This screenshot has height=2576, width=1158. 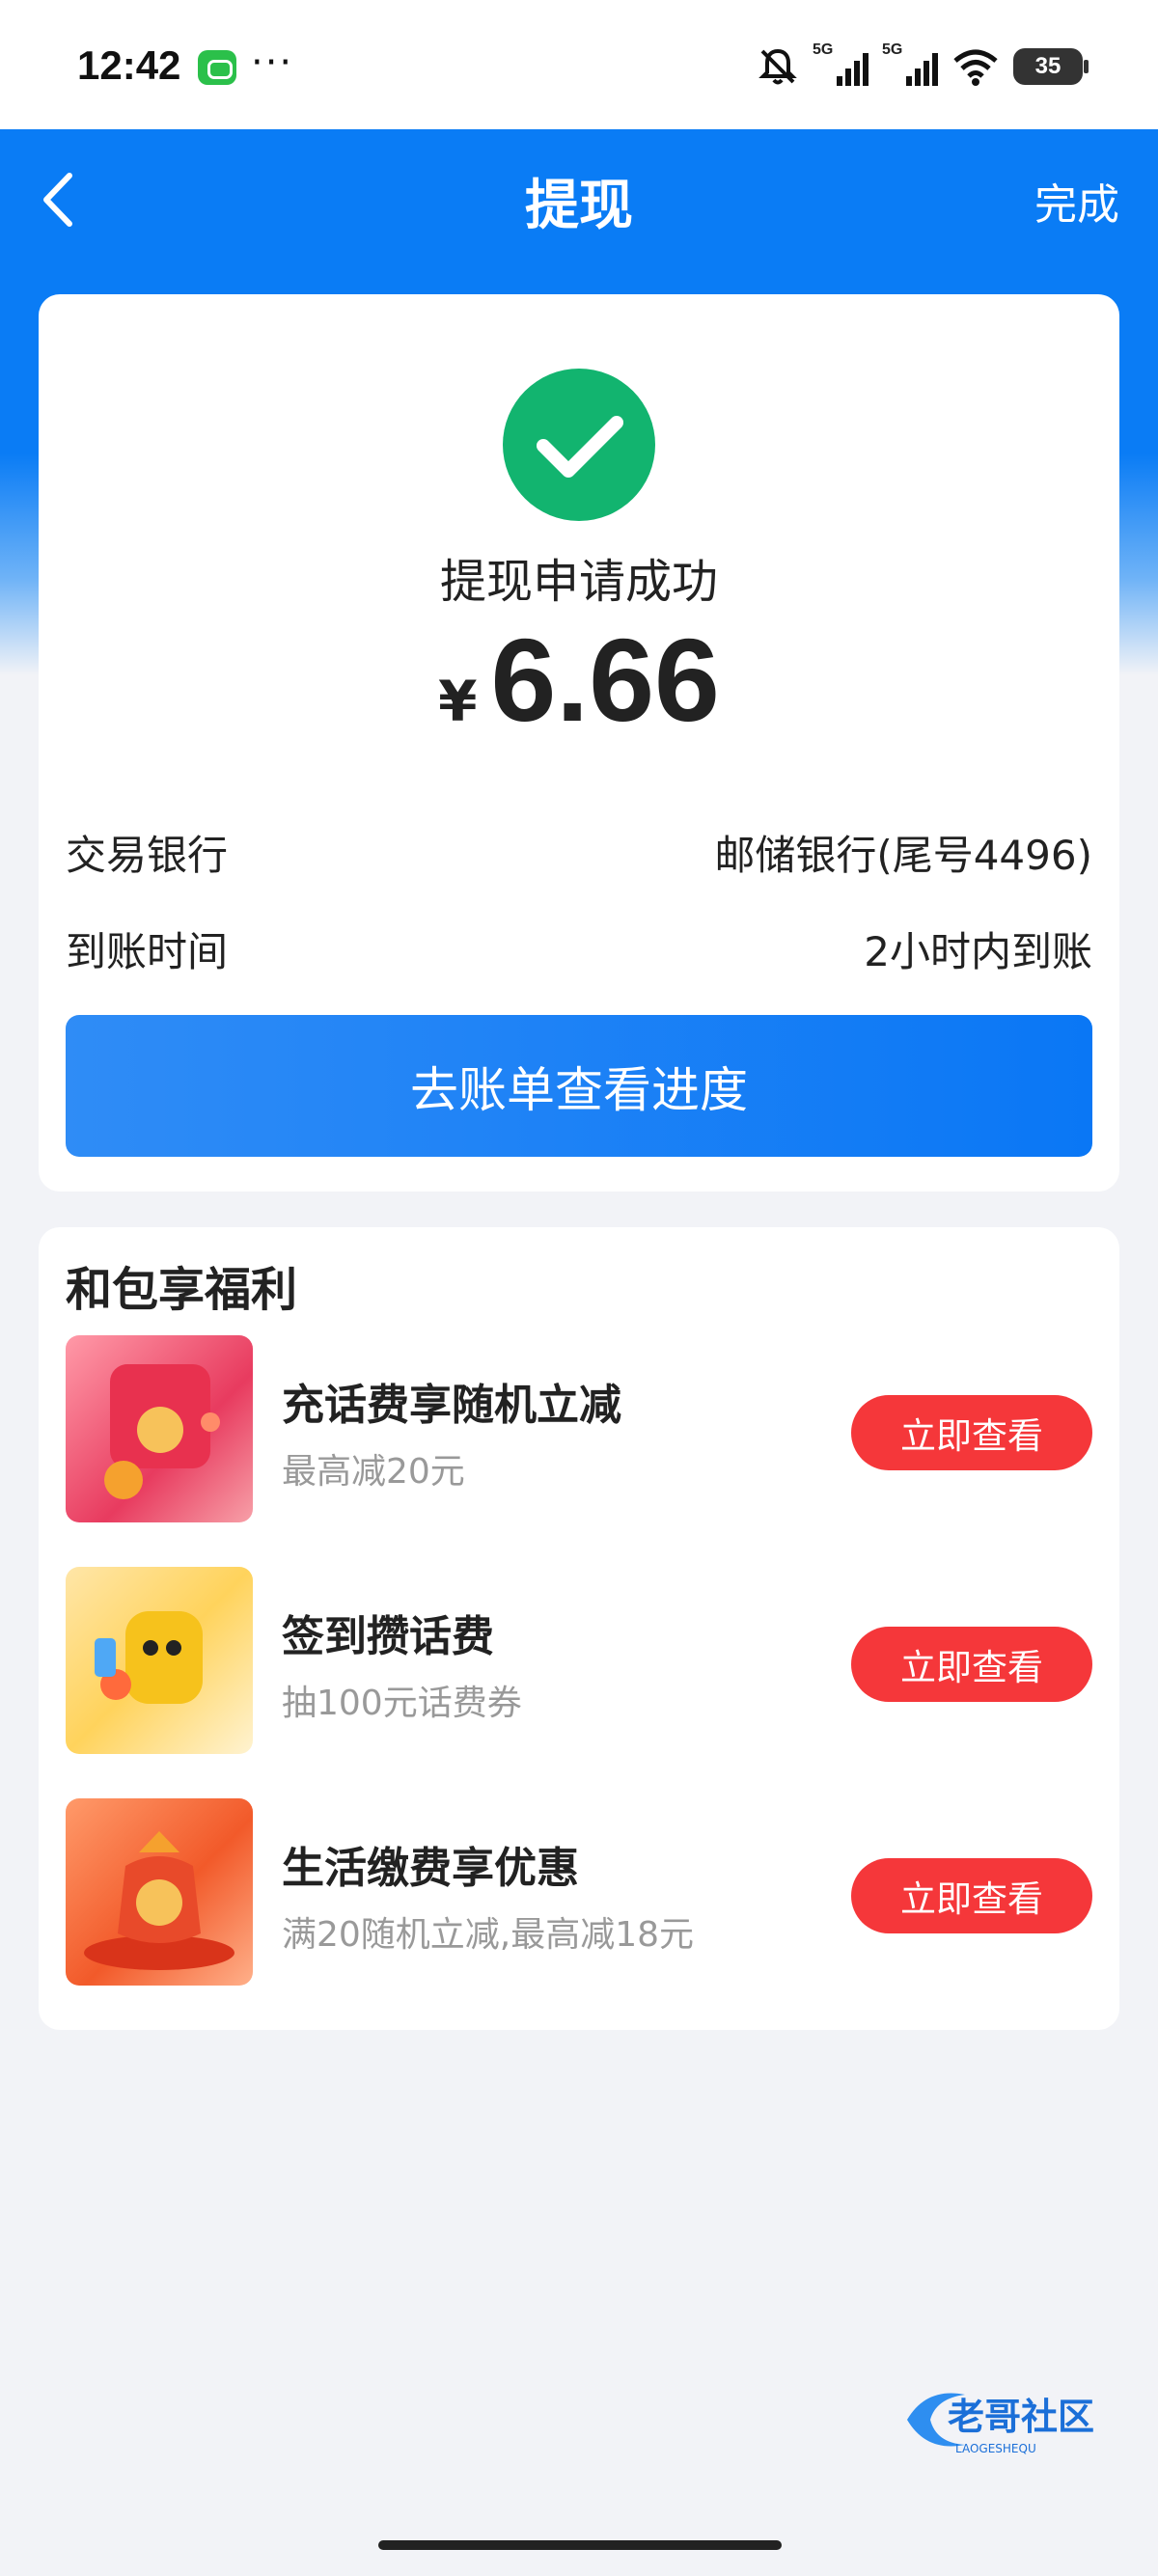 I want to click on benefit-item-recharge: 充话费享随机立减 最高减20元 立即查看, so click(x=579, y=1429).